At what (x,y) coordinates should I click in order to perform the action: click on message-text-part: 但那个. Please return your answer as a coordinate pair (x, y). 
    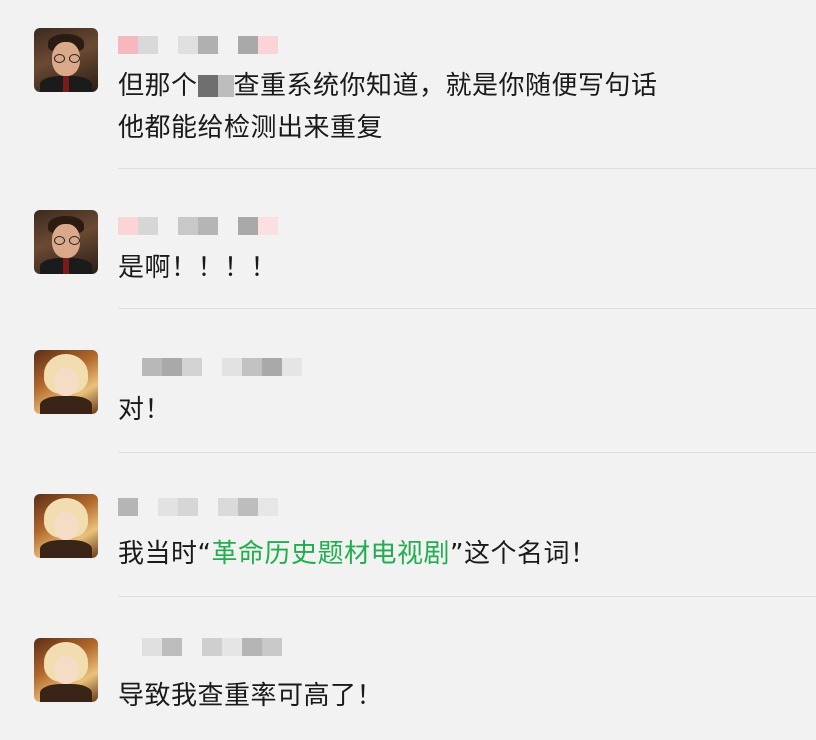
    Looking at the image, I should click on (158, 86).